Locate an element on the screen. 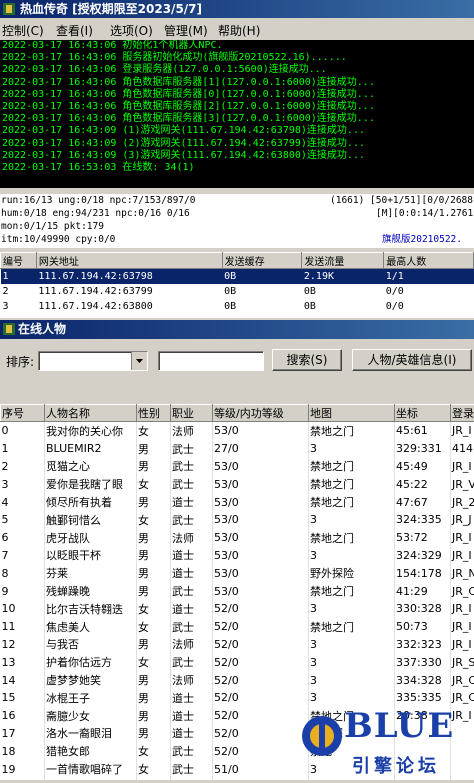 This screenshot has height=783, width=474. cell: 洛水一裔眼泪 is located at coordinates (91, 734).